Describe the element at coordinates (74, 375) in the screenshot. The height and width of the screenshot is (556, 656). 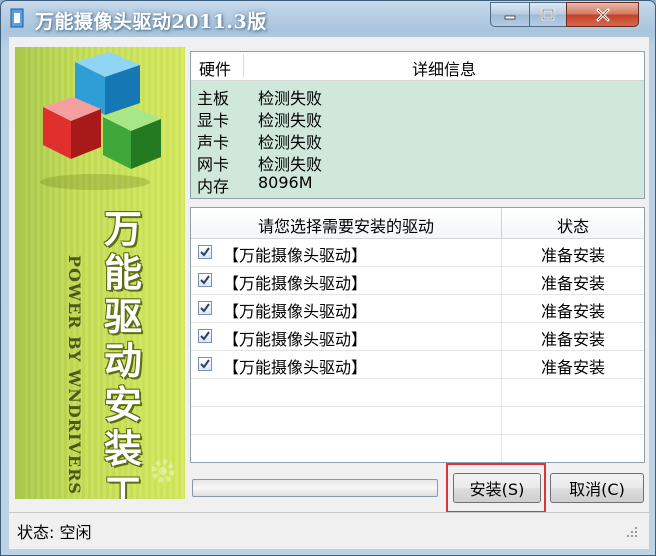
I see `banner-subtitle: POWER BY WNDRIVERS` at that location.